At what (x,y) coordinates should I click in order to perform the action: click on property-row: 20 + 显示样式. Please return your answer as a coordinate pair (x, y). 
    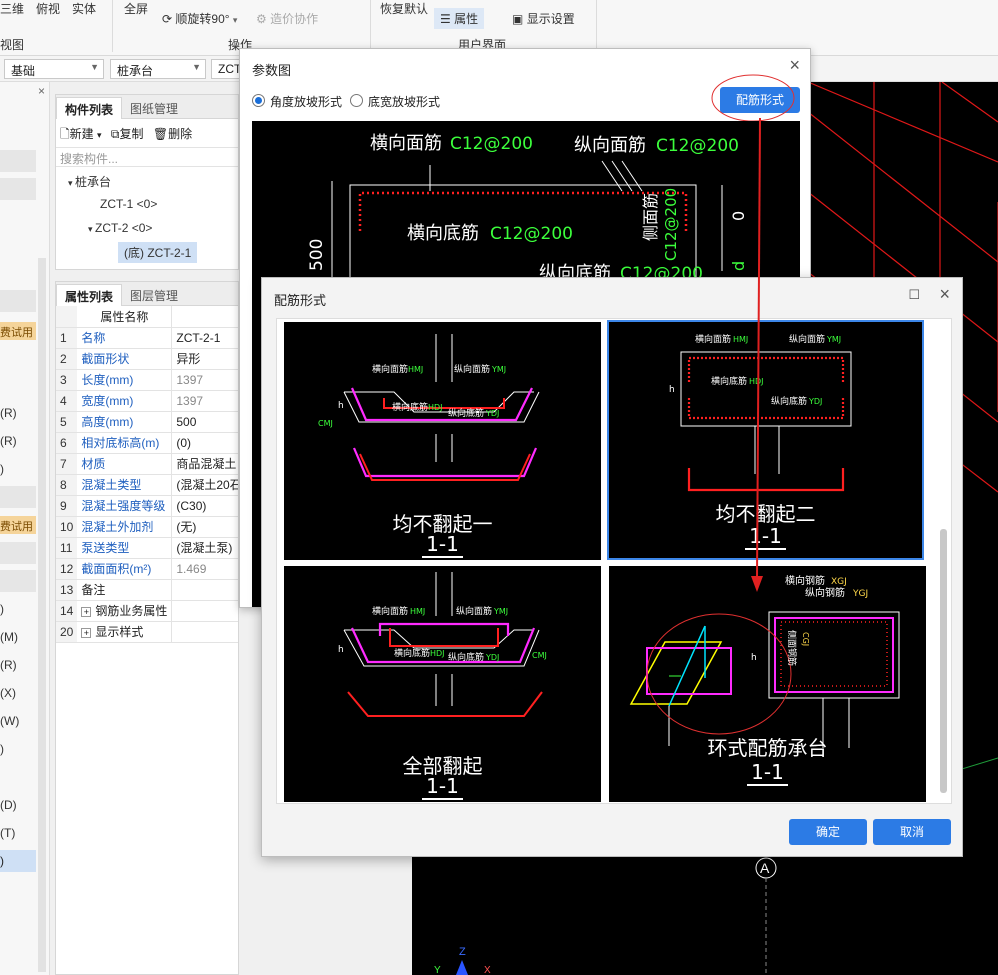
    Looking at the image, I should click on (147, 632).